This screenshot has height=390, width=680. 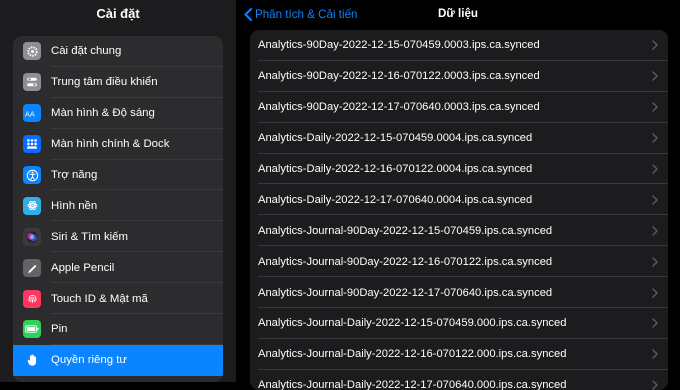 I want to click on home-grid-icon, so click(x=32, y=144).